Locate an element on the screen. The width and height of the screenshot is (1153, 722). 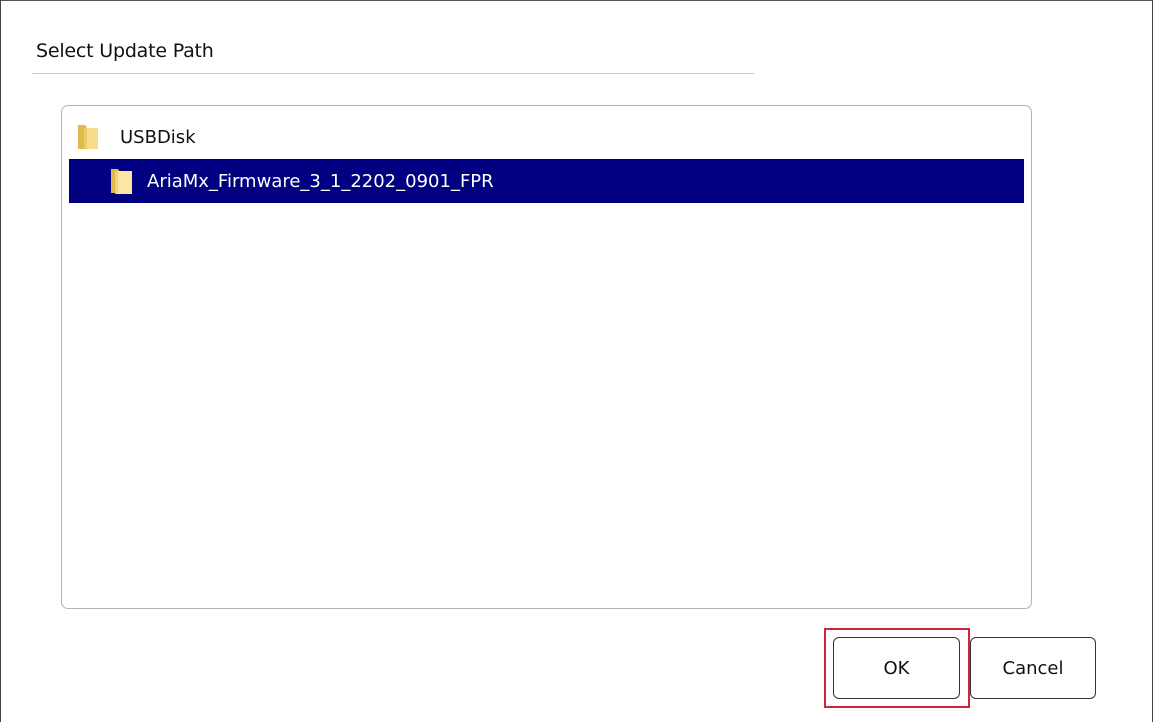
tree-item-ariamx-firmware: AriaMx_Firmware_3_1_2202_0901_FPR is located at coordinates (546, 181).